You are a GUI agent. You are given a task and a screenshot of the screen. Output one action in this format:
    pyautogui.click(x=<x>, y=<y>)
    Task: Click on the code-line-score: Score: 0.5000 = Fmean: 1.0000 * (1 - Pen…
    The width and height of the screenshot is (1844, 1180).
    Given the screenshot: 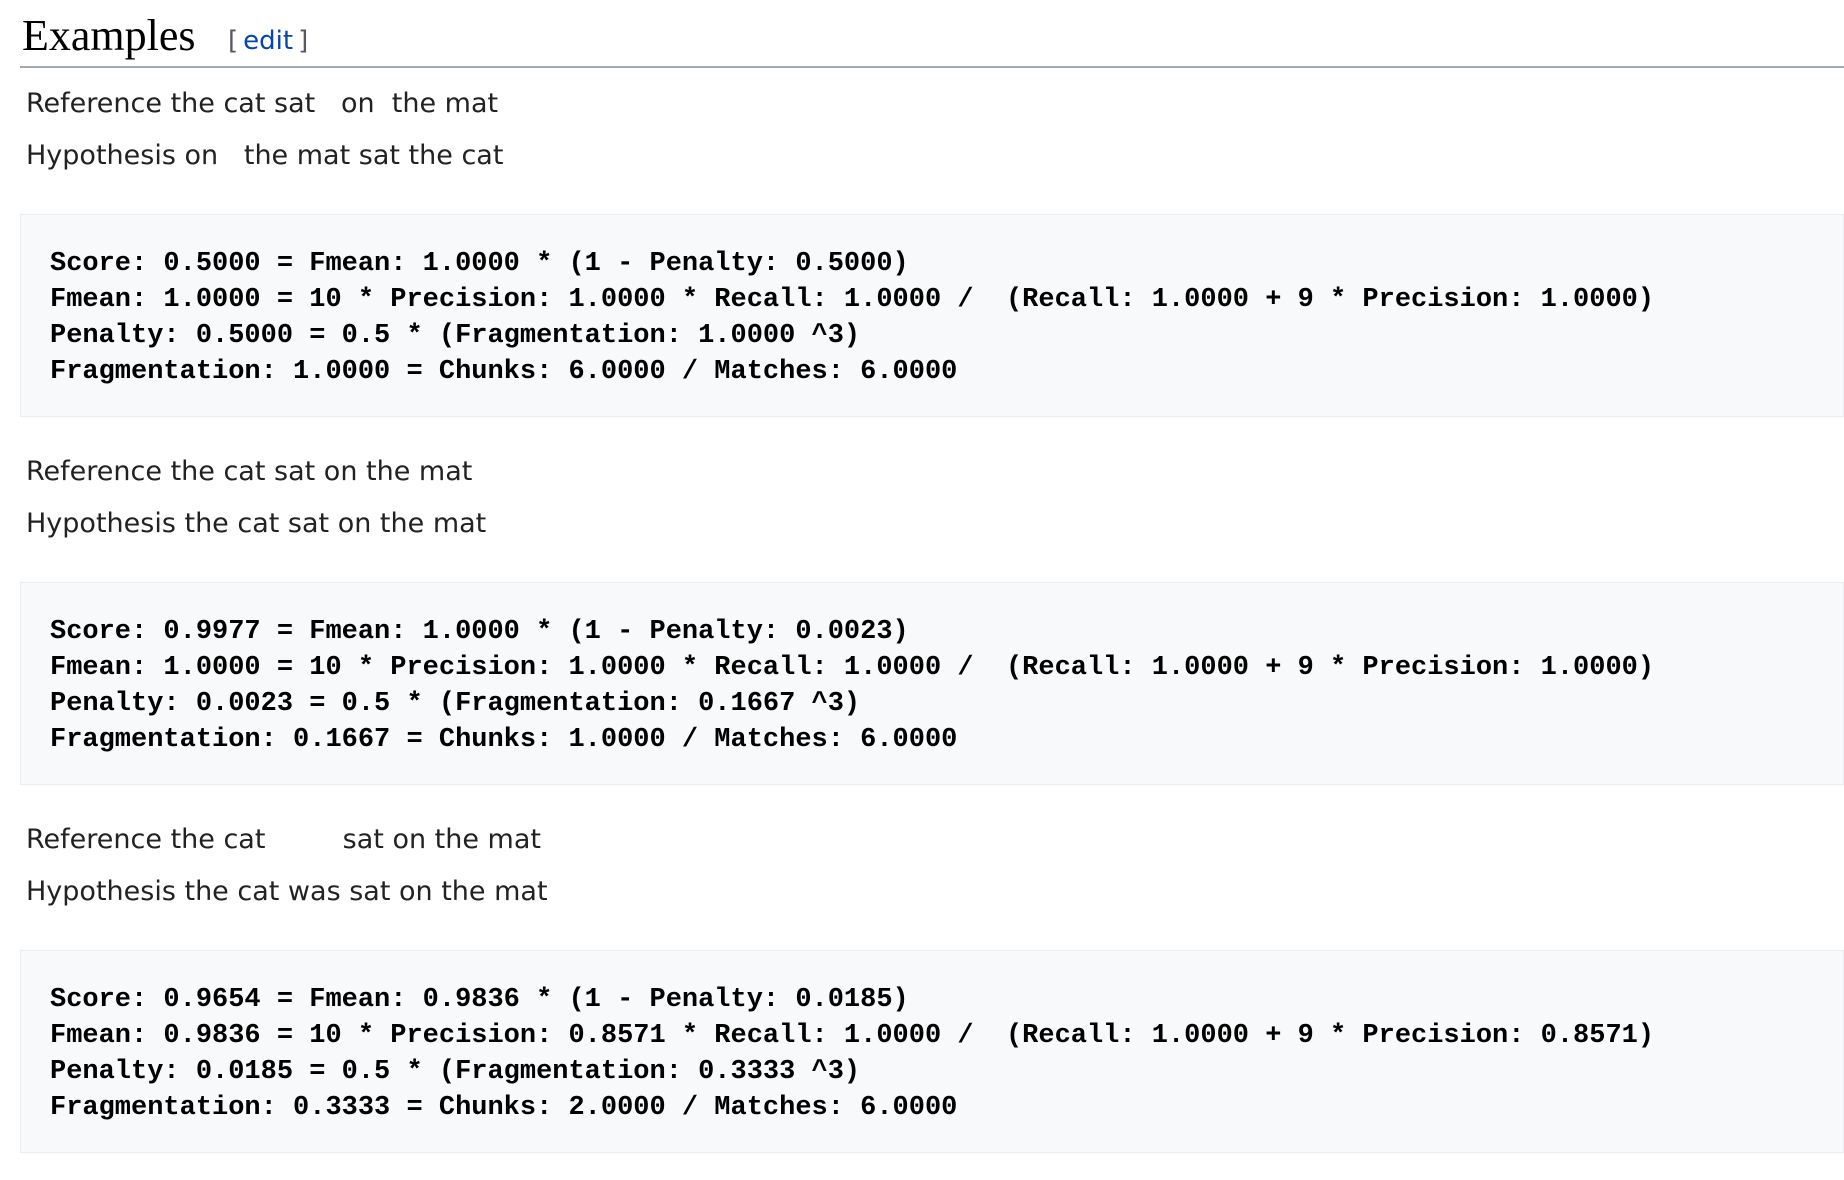 What is the action you would take?
    pyautogui.click(x=479, y=264)
    